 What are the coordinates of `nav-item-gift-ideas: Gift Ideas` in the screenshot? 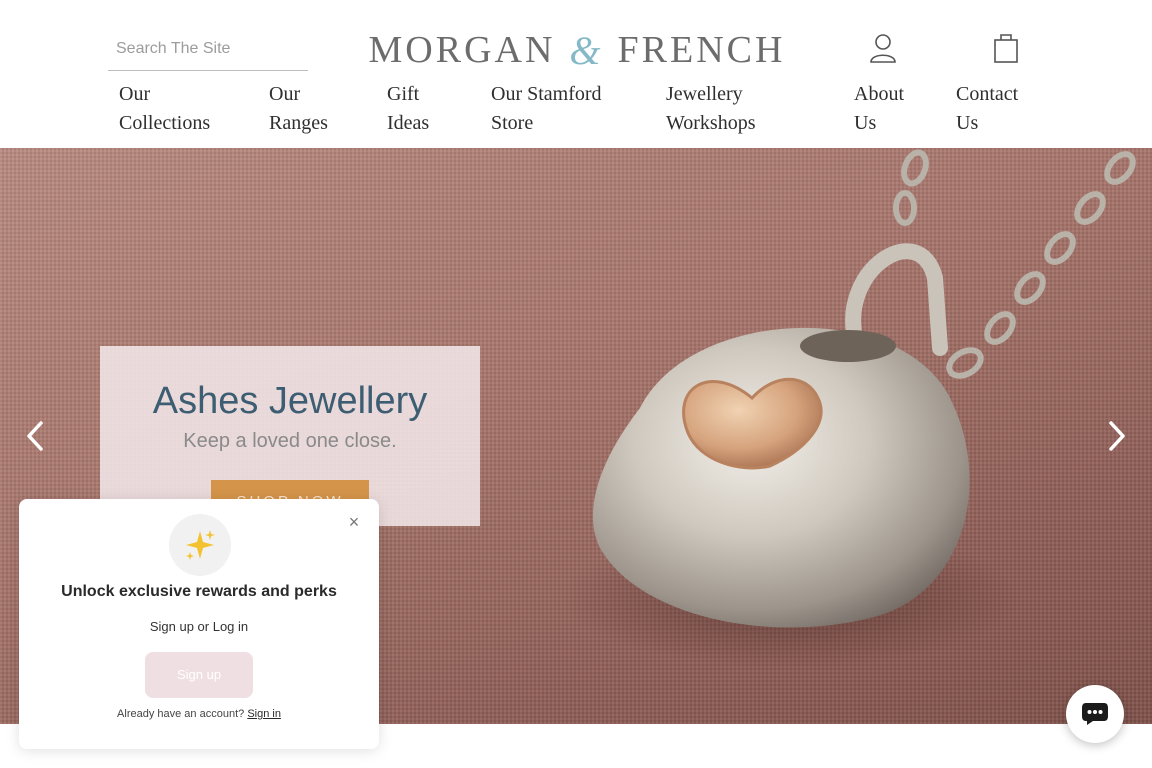 It's located at (408, 109).